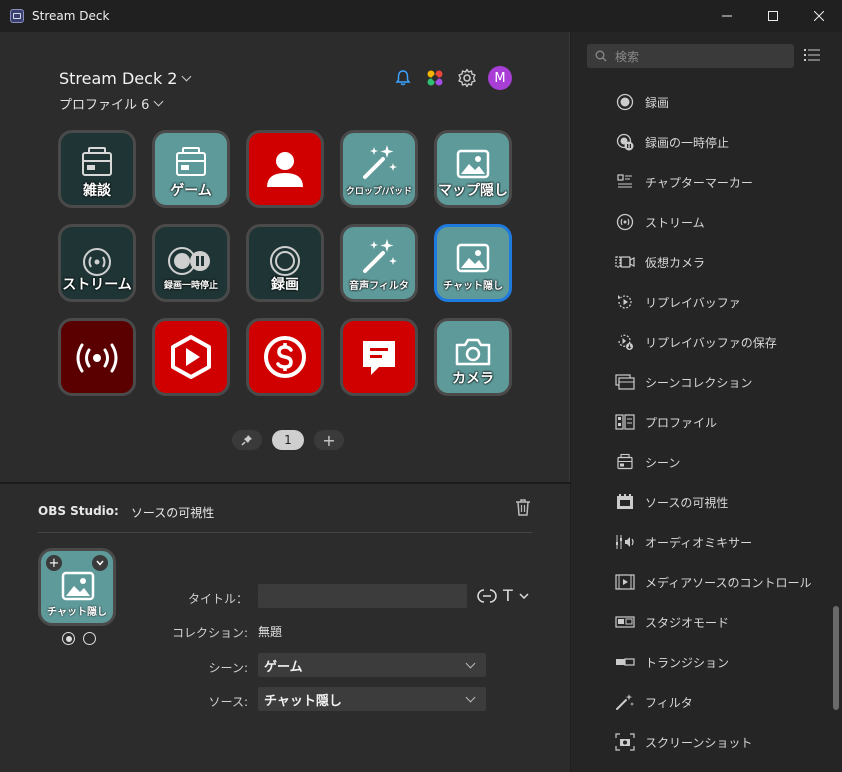 The image size is (842, 772). Describe the element at coordinates (473, 263) in the screenshot. I see `key-chat-hide: チャット隠し` at that location.